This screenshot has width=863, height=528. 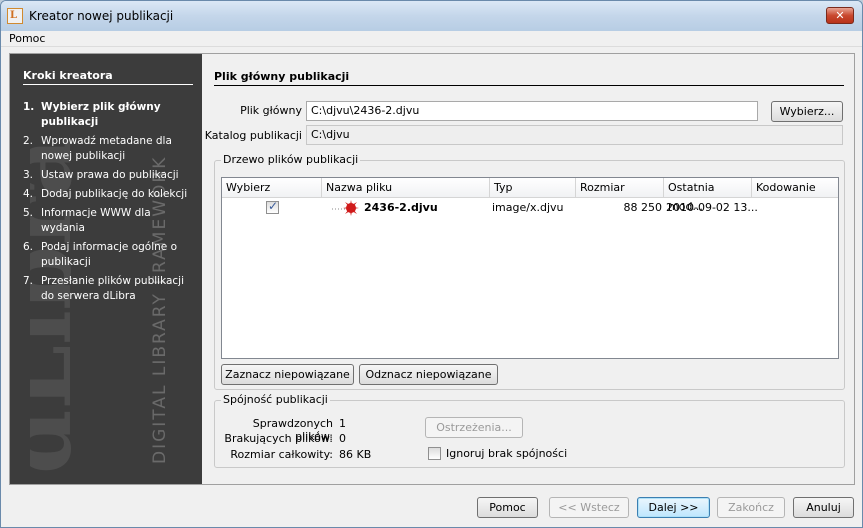 What do you see at coordinates (428, 374) in the screenshot?
I see `unmark-unlinked-button: Odznacz niepowiązane` at bounding box center [428, 374].